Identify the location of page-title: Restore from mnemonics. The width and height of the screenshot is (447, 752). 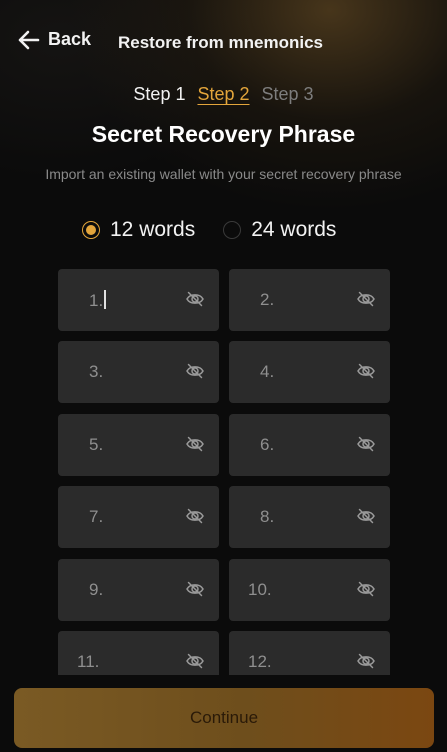
(220, 42).